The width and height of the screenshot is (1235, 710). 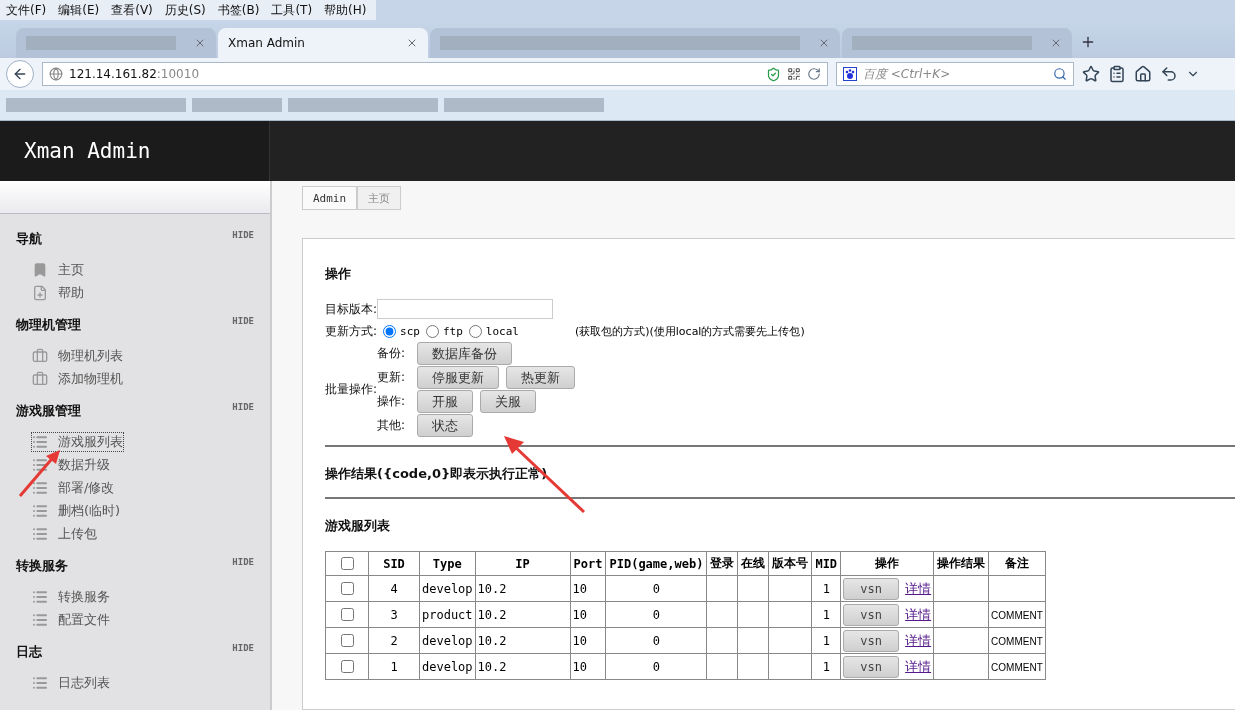 I want to click on sidebar-item: 部署/修改, so click(x=73, y=487).